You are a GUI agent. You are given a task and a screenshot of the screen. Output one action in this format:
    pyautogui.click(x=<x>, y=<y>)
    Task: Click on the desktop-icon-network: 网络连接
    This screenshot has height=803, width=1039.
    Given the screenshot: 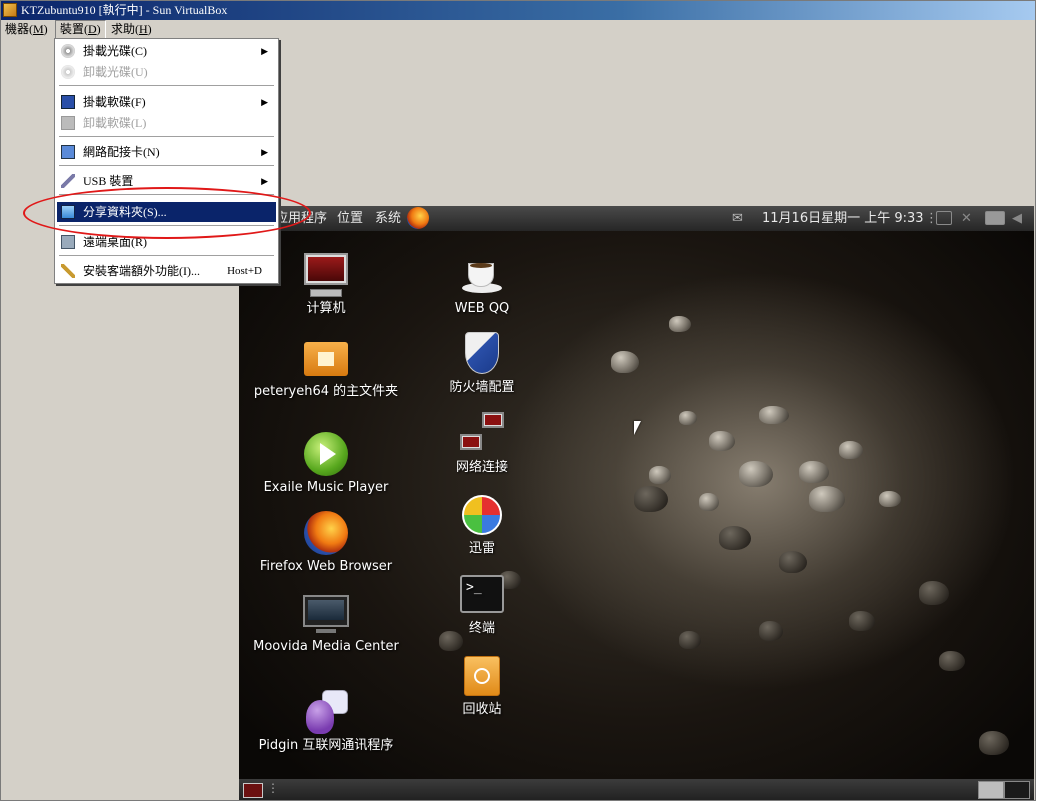 What is the action you would take?
    pyautogui.click(x=482, y=443)
    